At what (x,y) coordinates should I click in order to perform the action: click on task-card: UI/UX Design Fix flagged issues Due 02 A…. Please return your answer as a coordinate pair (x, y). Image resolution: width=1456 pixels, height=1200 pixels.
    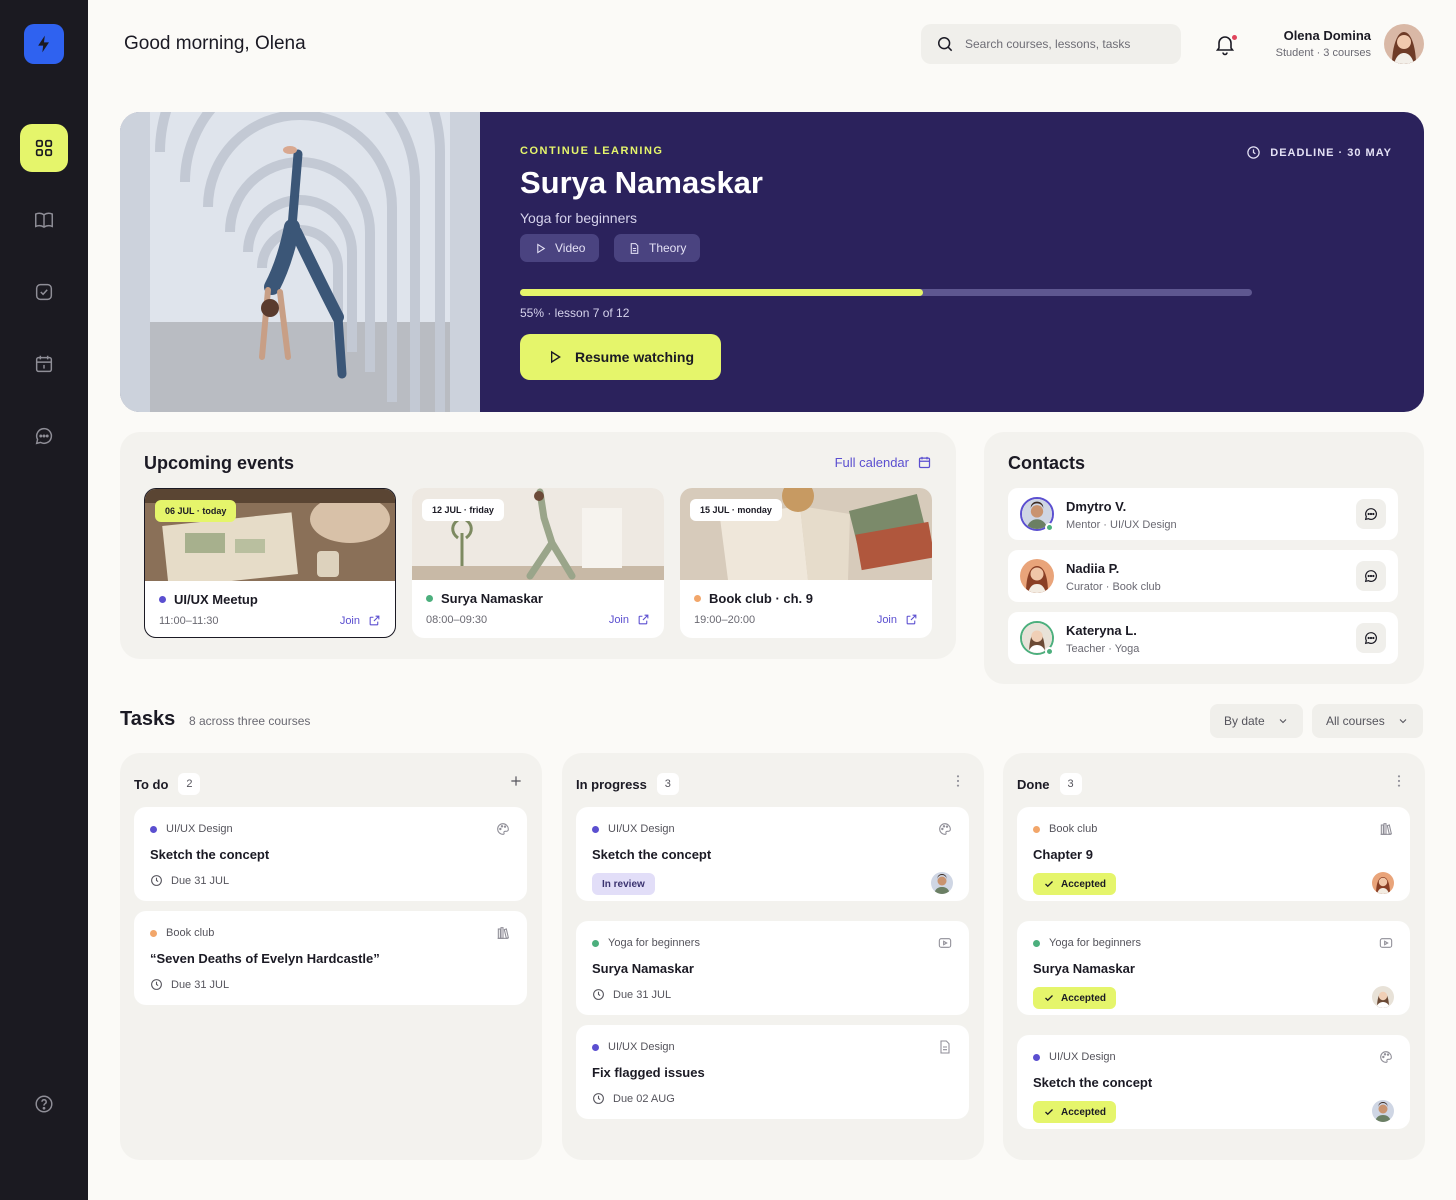
    Looking at the image, I should click on (772, 1072).